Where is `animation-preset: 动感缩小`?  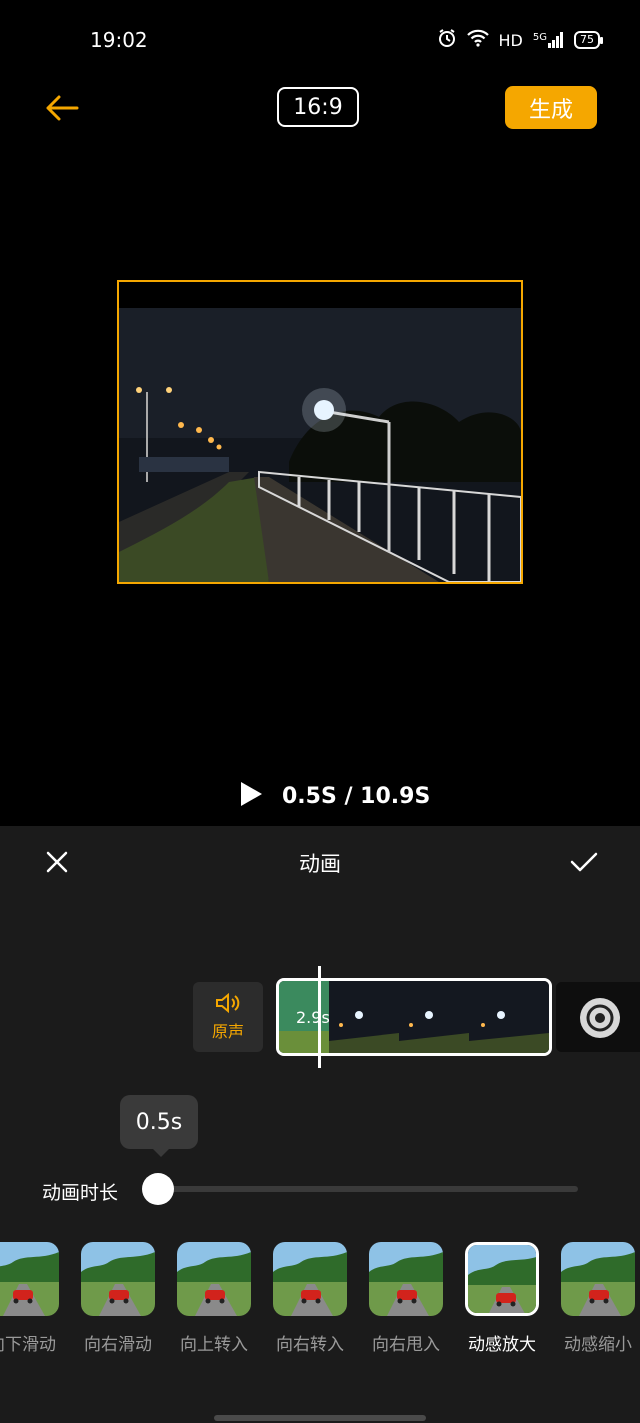 animation-preset: 动感缩小 is located at coordinates (598, 1298).